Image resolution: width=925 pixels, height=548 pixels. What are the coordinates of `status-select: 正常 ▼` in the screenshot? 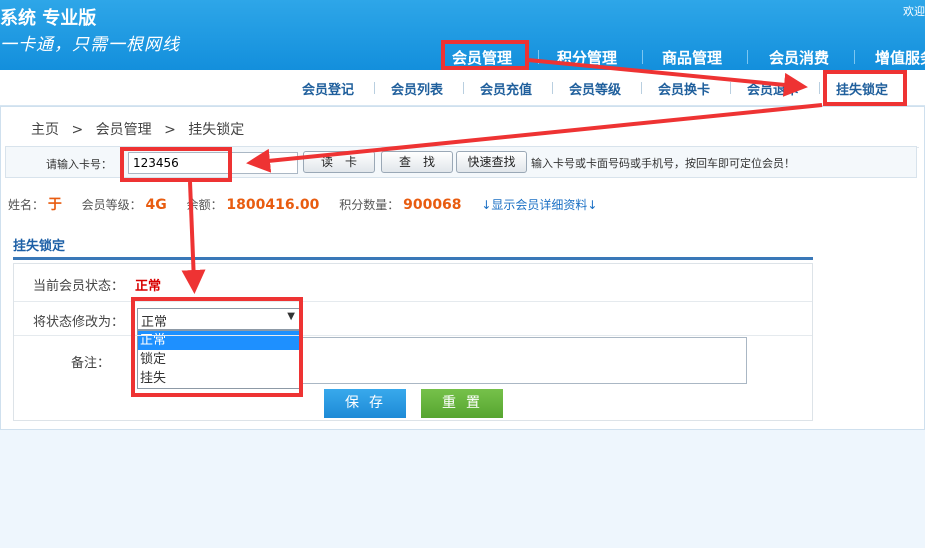 It's located at (218, 319).